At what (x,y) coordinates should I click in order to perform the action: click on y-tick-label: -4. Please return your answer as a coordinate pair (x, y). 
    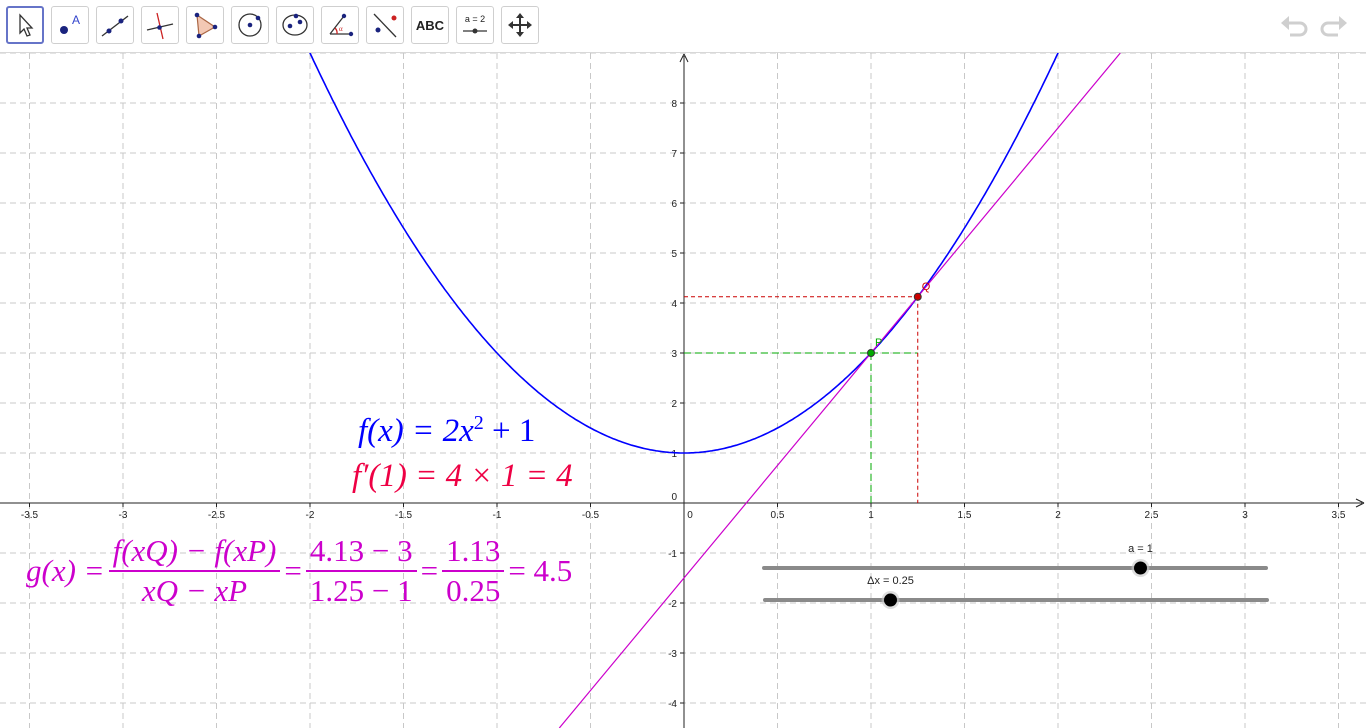
    Looking at the image, I should click on (672, 704).